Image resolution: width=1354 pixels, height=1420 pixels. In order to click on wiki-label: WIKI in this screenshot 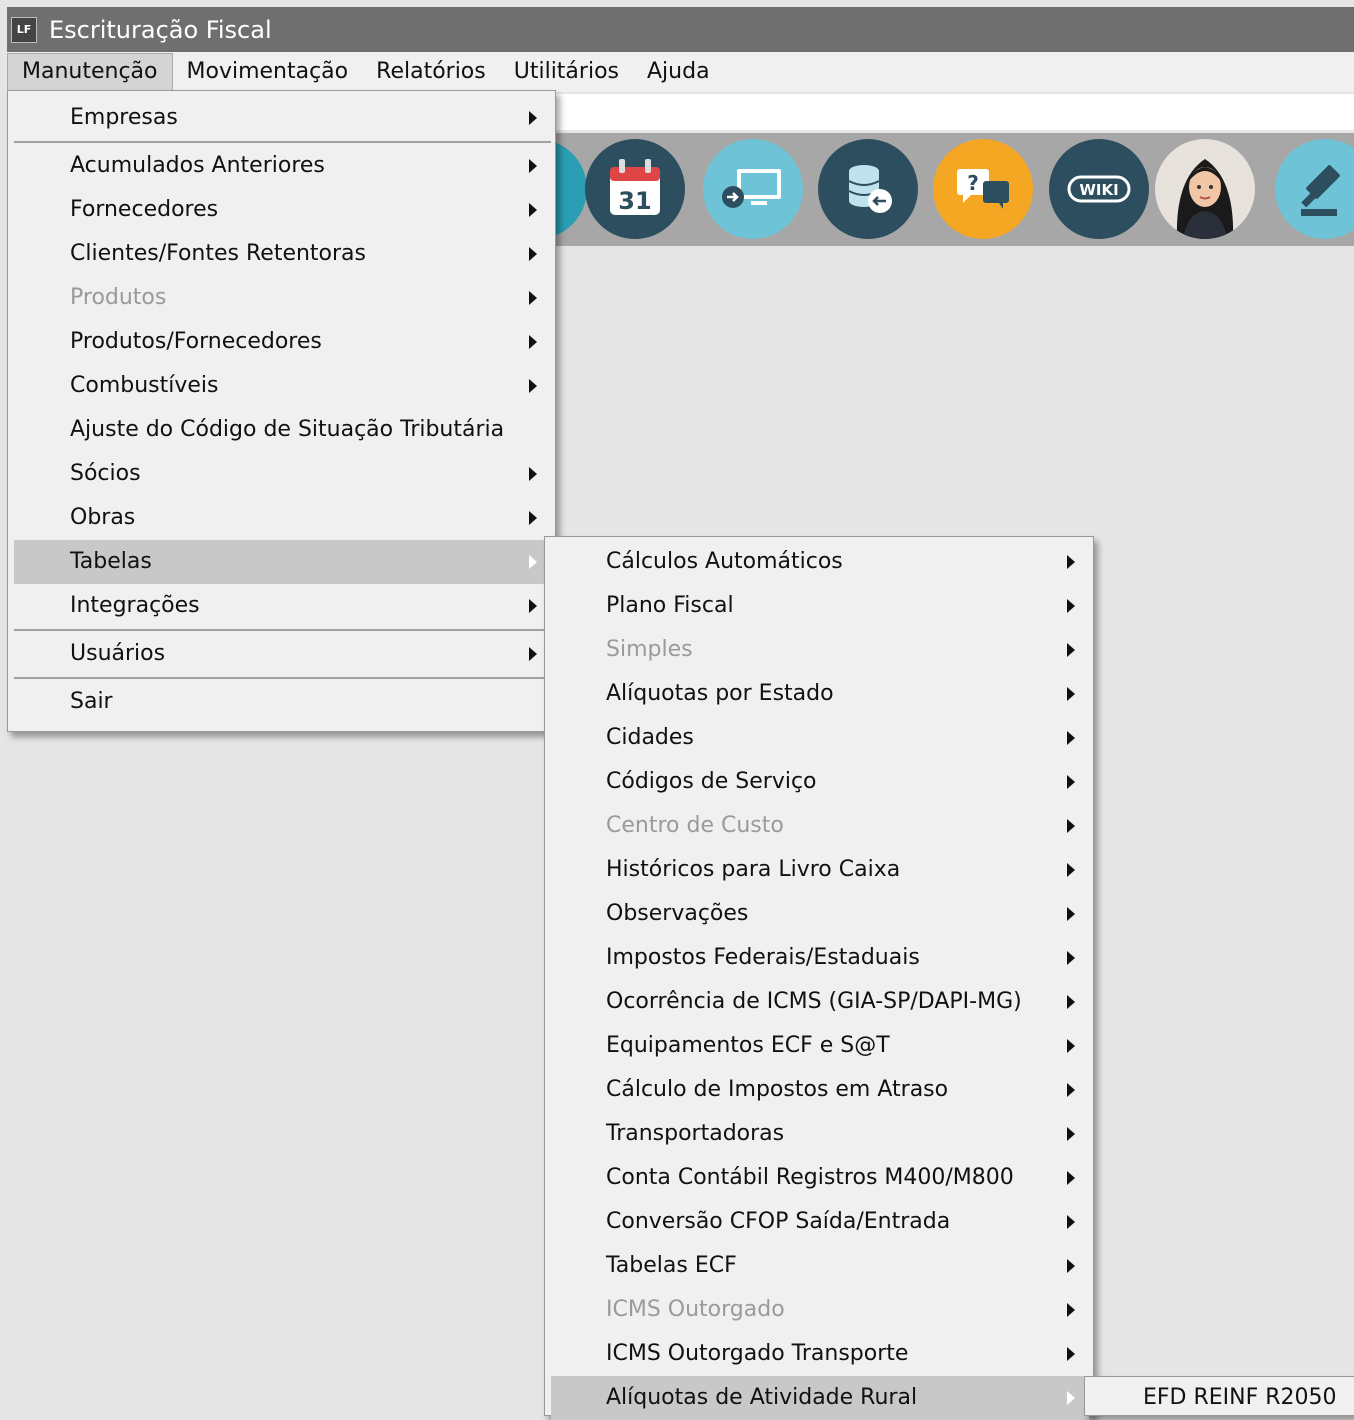, I will do `click(1098, 190)`.